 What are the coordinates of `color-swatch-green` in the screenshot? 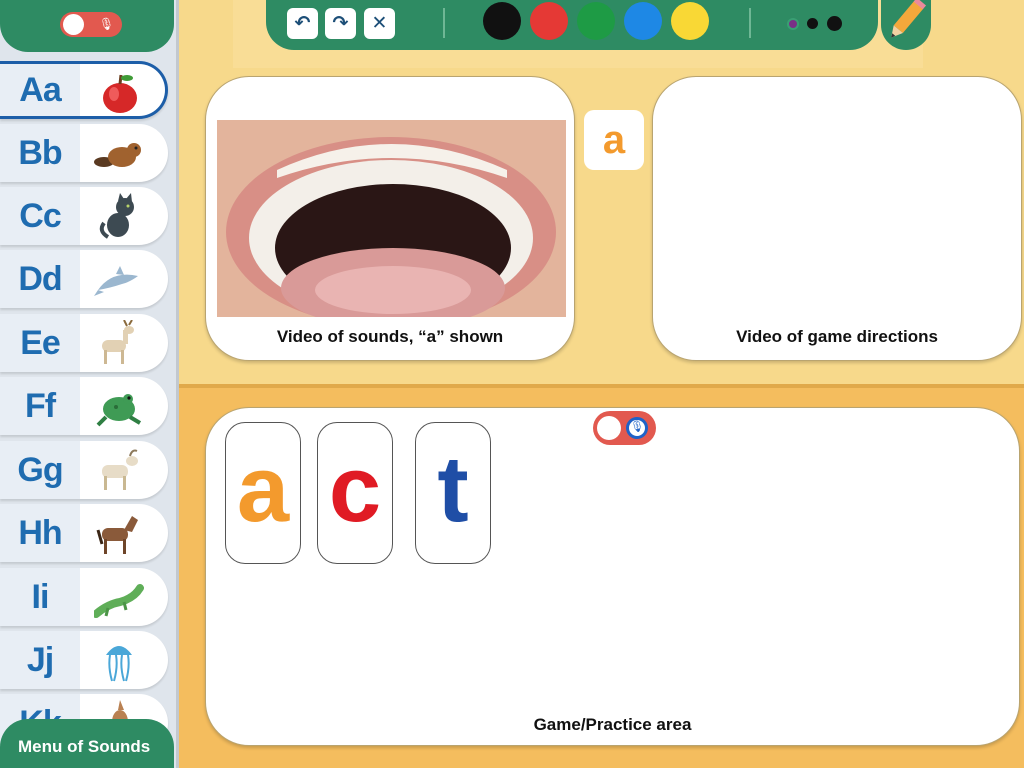 It's located at (596, 21).